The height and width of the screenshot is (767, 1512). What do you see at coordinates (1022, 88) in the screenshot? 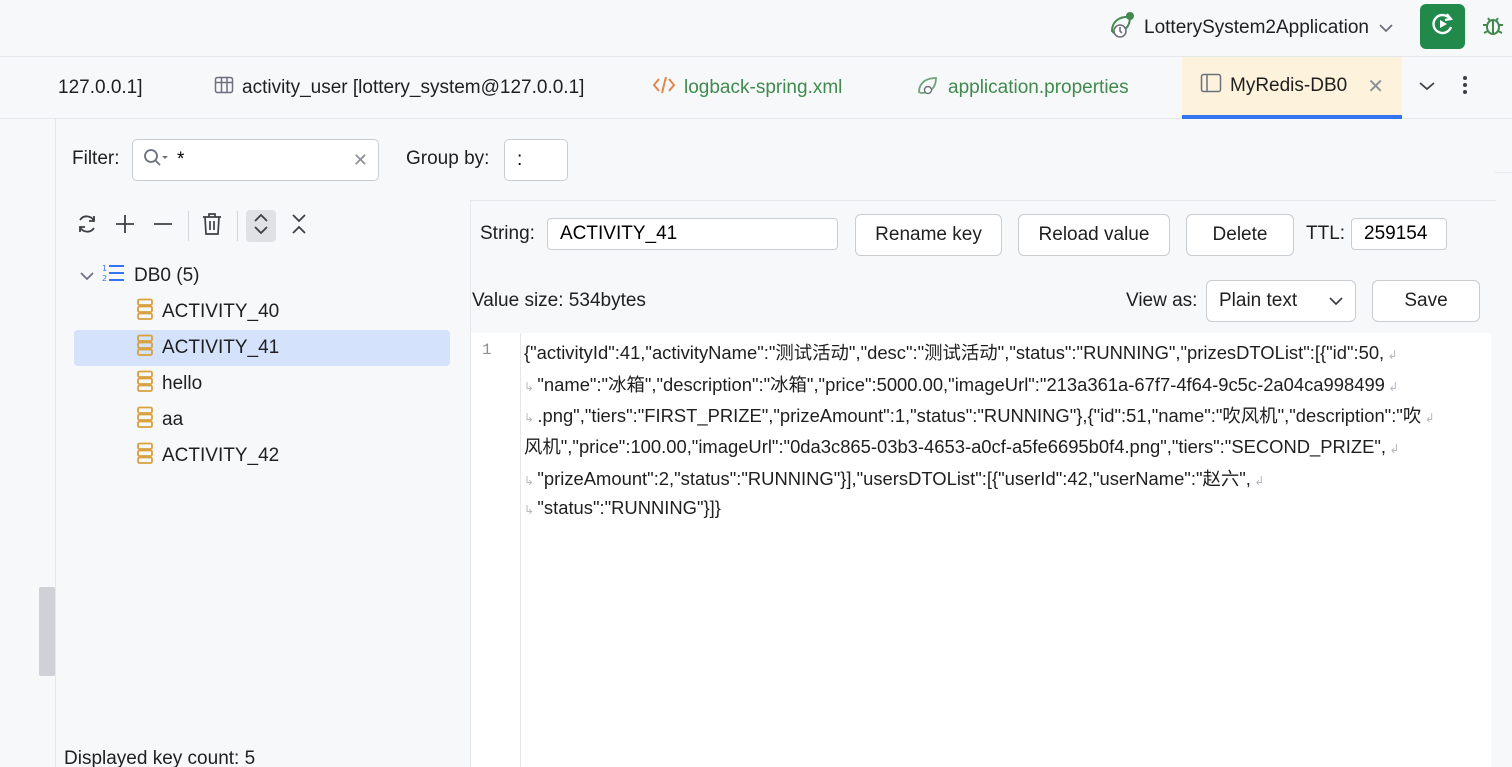
I see `tab-application-properties: application.properties` at bounding box center [1022, 88].